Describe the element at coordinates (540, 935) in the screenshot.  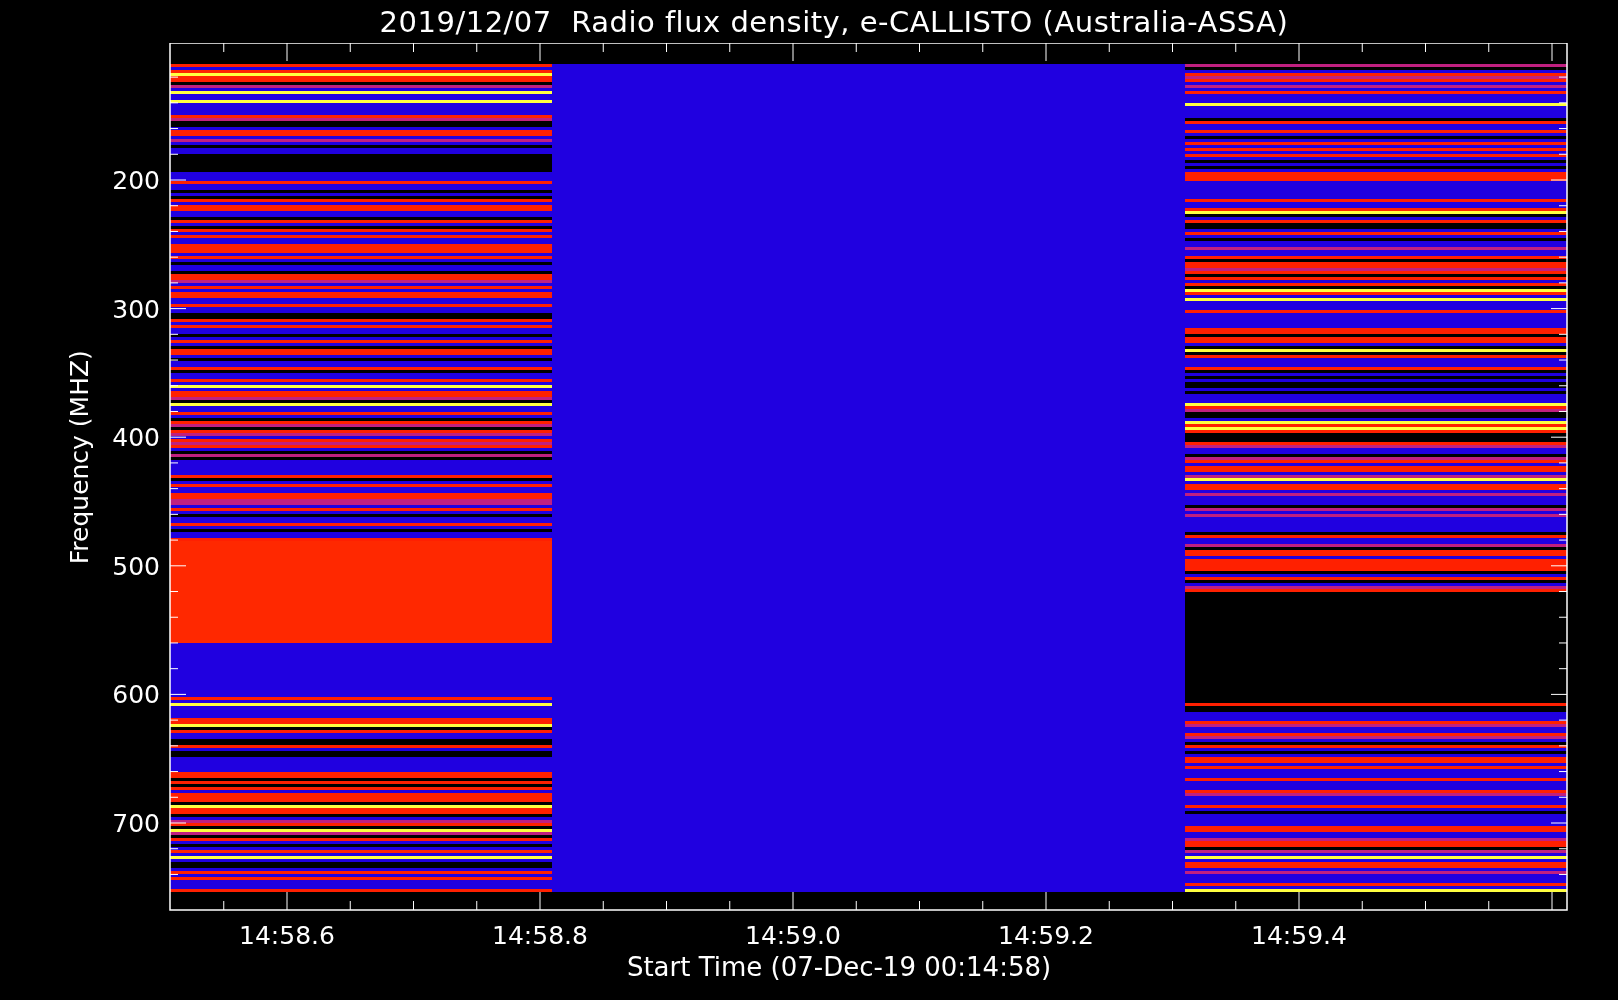
I see `x-tick-label: 14:58.8` at that location.